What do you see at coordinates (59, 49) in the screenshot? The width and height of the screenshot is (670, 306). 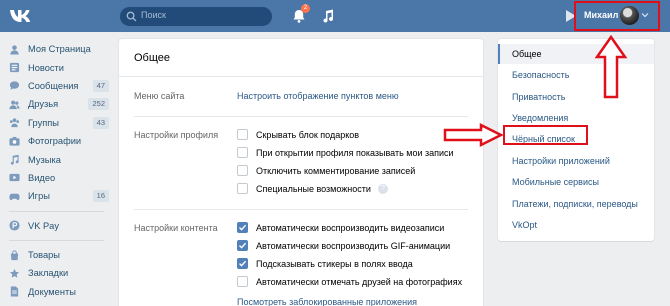 I see `sidebar-item-label: Моя Страница` at bounding box center [59, 49].